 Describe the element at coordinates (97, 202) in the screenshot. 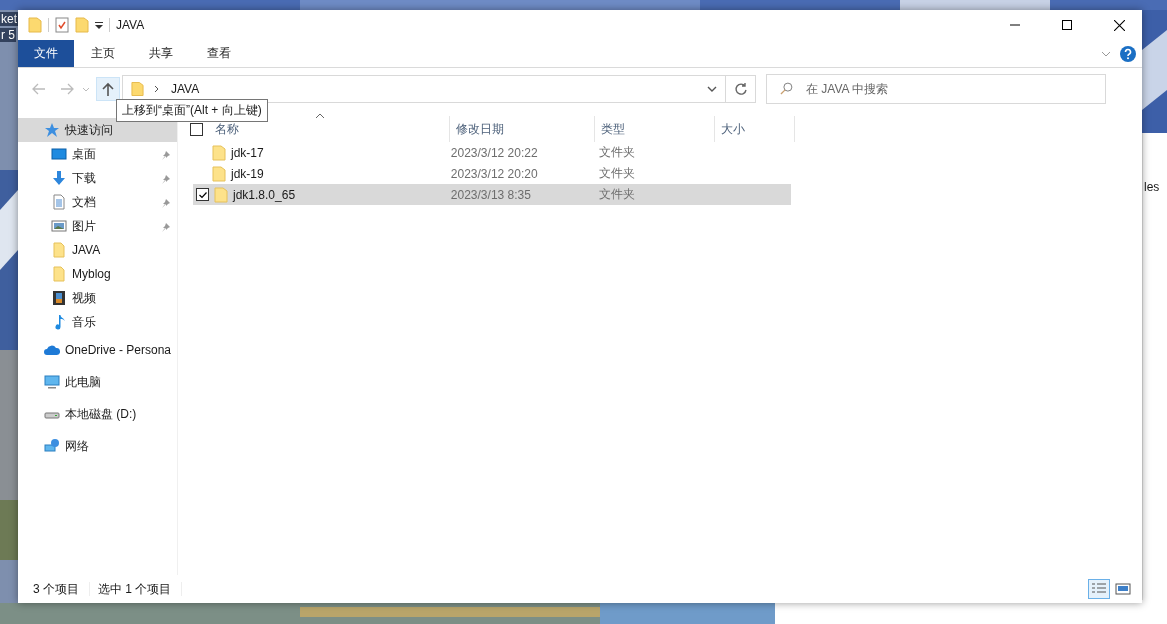

I see `sidebar-item: 文档` at that location.